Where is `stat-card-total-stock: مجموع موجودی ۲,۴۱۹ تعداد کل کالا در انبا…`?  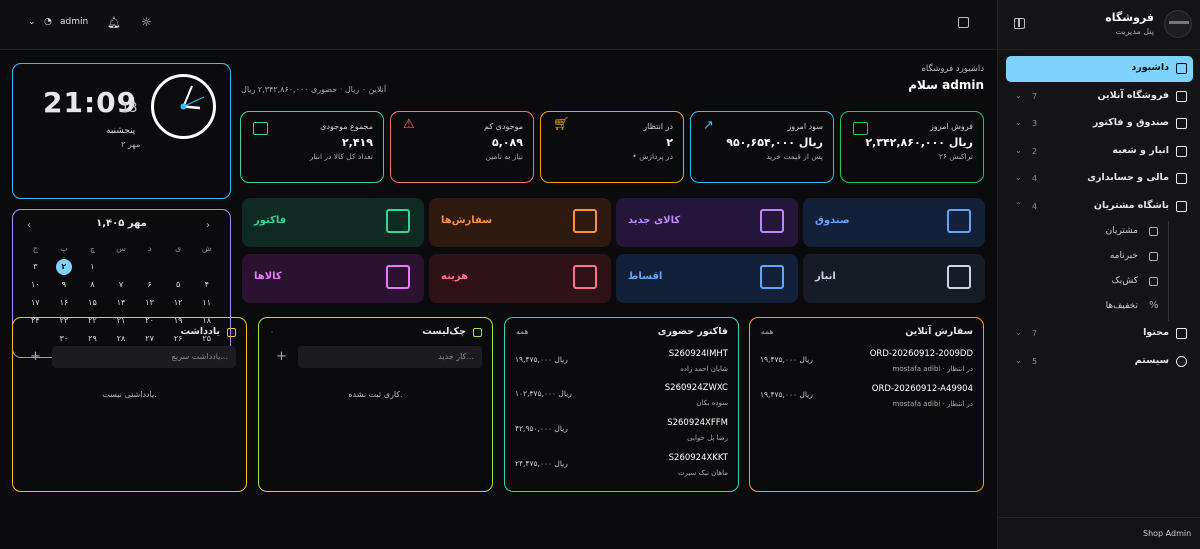 stat-card-total-stock: مجموع موجودی ۲,۴۱۹ تعداد کل کالا در انبا… is located at coordinates (312, 147).